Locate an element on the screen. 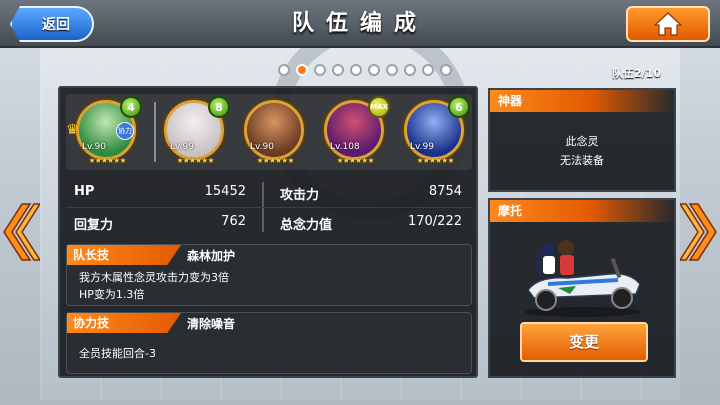 The height and width of the screenshot is (405, 720). chevron-right-icon is located at coordinates (698, 232).